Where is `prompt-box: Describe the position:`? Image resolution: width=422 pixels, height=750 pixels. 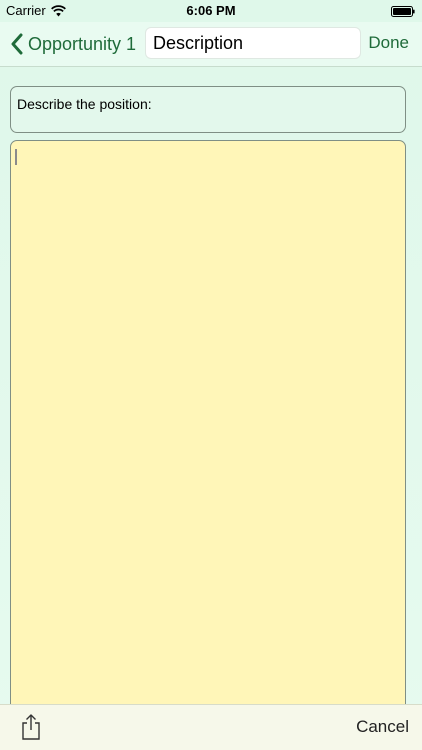
prompt-box: Describe the position: is located at coordinates (208, 109).